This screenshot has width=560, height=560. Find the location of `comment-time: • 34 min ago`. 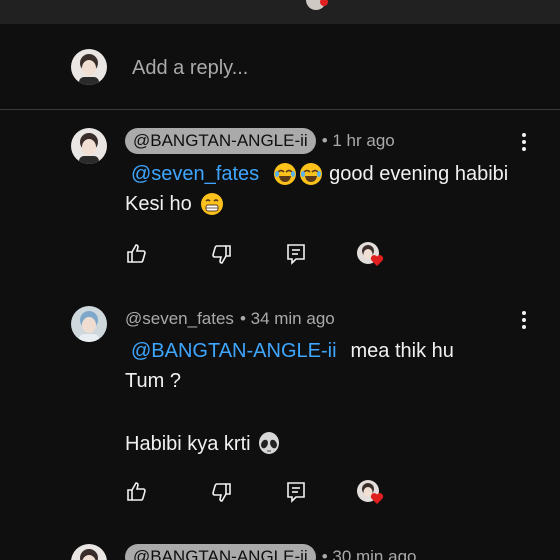

comment-time: • 34 min ago is located at coordinates (287, 318).